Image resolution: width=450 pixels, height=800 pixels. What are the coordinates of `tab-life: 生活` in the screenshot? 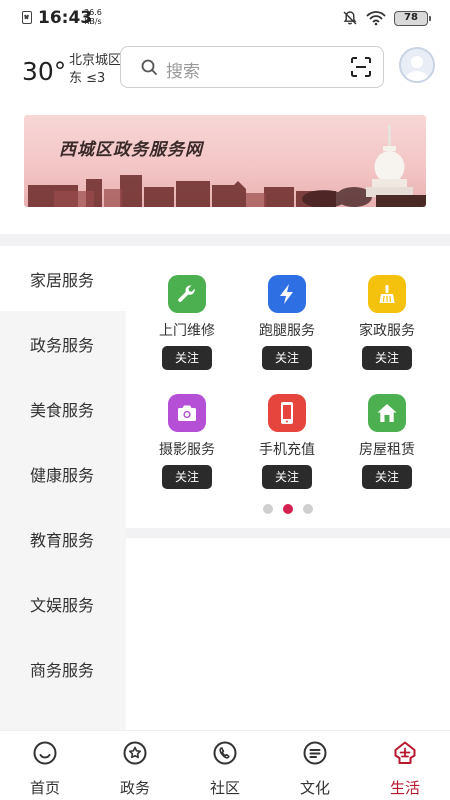 It's located at (405, 765).